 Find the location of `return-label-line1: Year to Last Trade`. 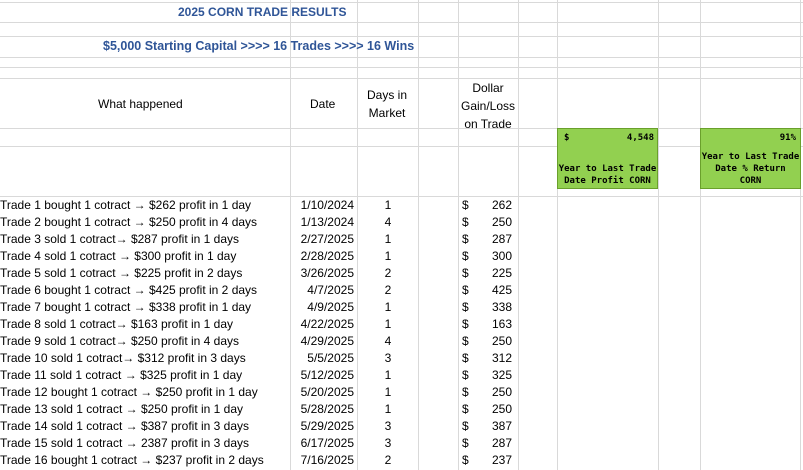

return-label-line1: Year to Last Trade is located at coordinates (750, 157).